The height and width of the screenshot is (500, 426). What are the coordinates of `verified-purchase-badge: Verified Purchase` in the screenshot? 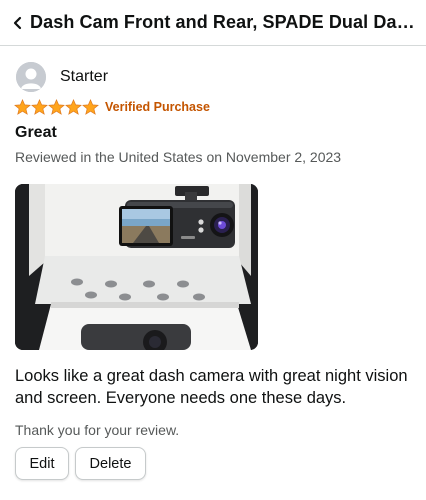 It's located at (157, 107).